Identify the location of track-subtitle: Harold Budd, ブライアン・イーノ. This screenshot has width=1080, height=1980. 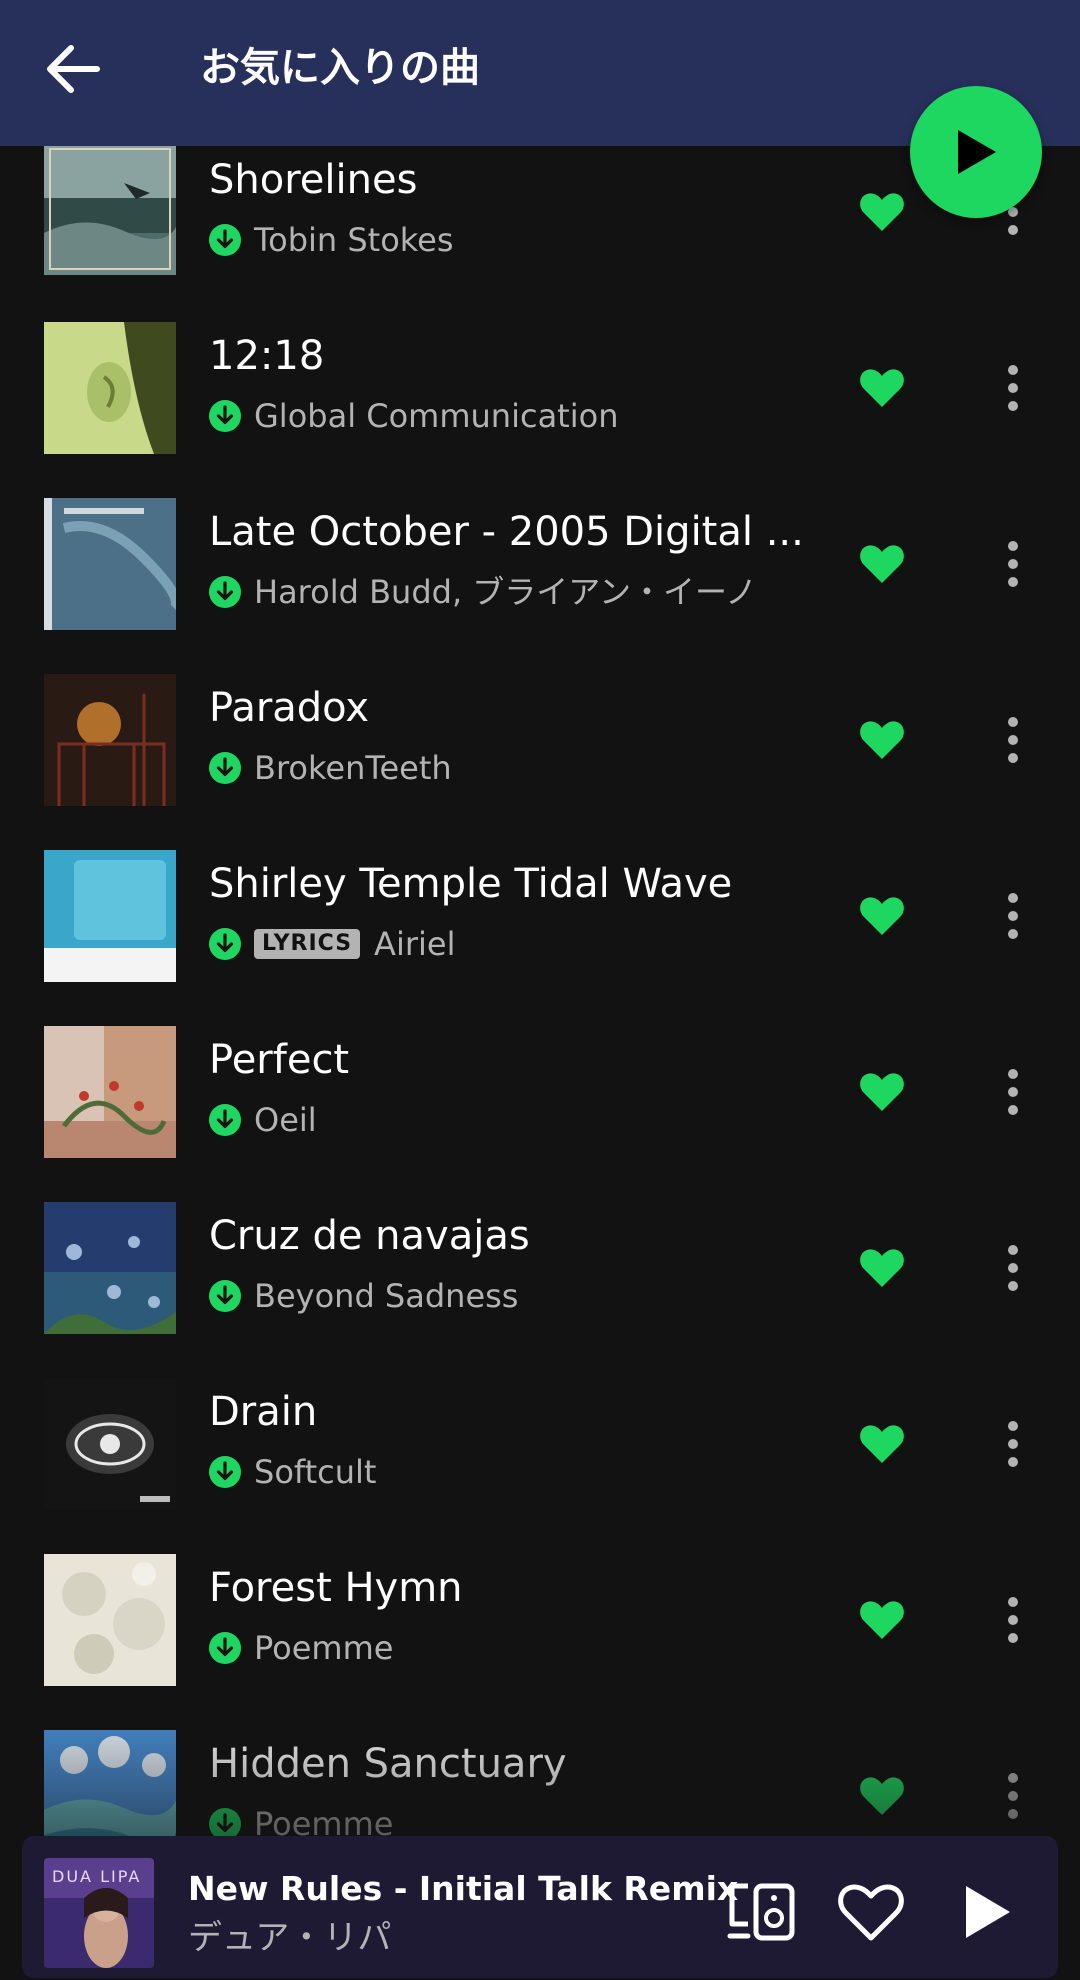
(483, 592).